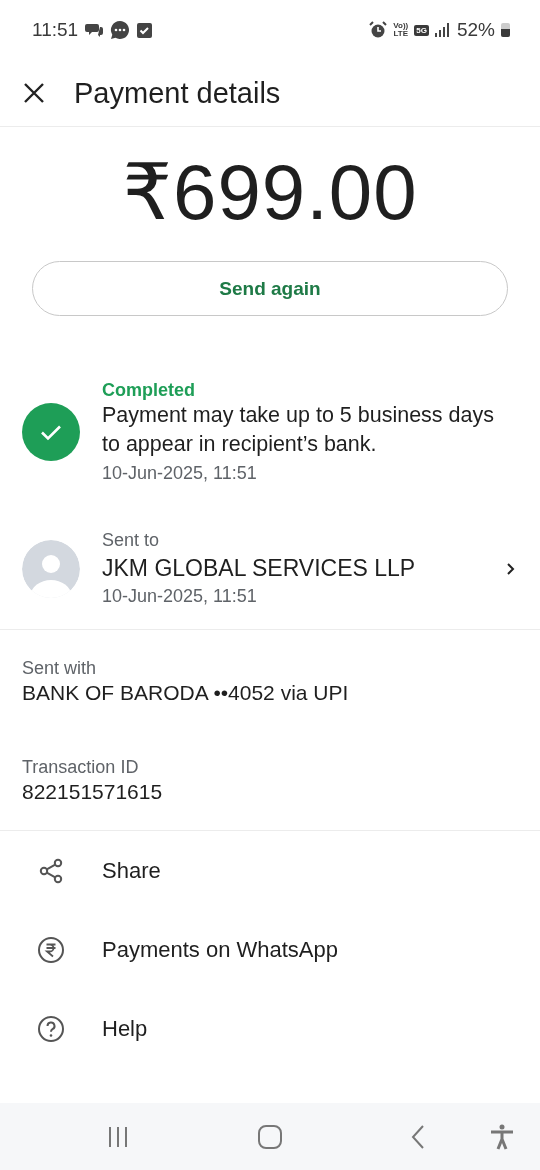 The height and width of the screenshot is (1170, 540). What do you see at coordinates (51, 568) in the screenshot?
I see `avatar-icon` at bounding box center [51, 568].